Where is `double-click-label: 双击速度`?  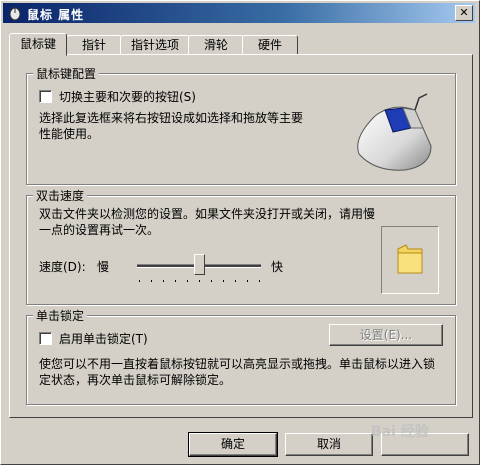
double-click-label: 双击速度 is located at coordinates (60, 195).